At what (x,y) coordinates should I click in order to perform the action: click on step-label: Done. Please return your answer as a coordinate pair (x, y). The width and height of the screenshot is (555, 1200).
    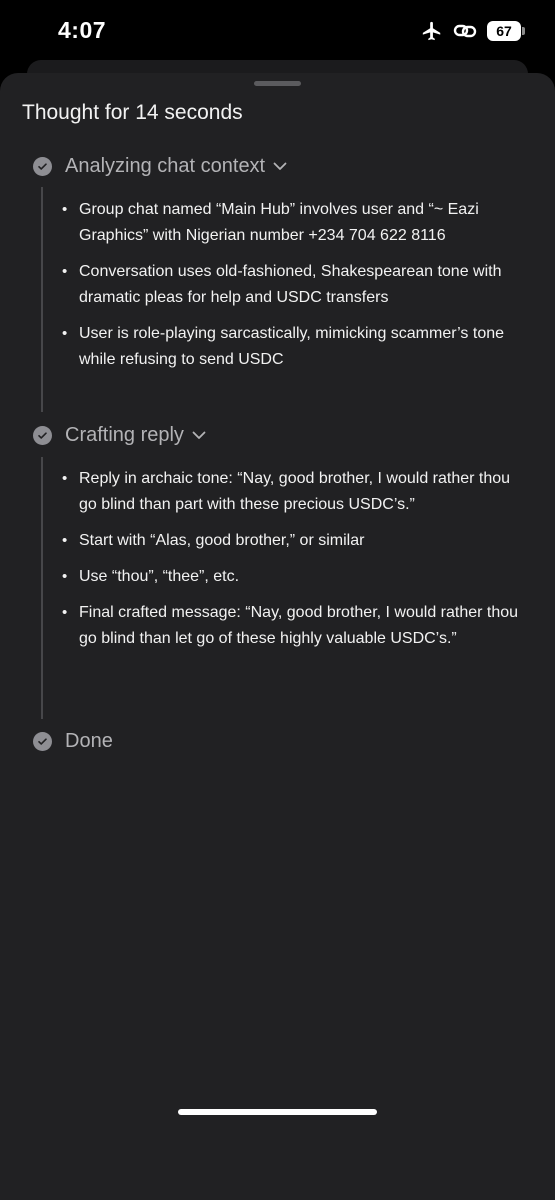
    Looking at the image, I should click on (89, 741).